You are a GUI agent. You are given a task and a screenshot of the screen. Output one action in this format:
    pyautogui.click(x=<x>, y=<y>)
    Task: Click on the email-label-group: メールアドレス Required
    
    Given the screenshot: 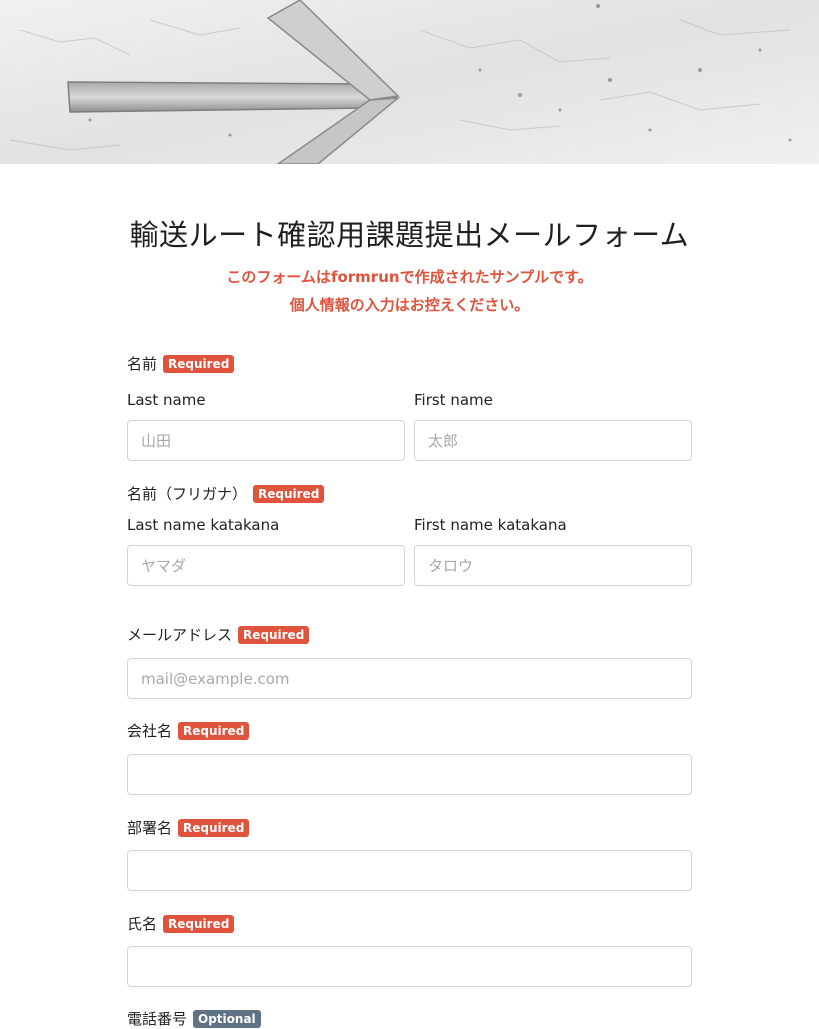 What is the action you would take?
    pyautogui.click(x=218, y=634)
    